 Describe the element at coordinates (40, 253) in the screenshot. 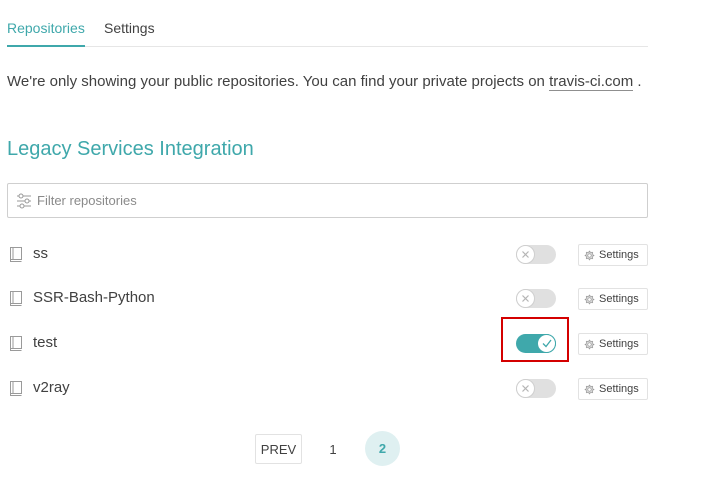

I see `repo-name: ss` at that location.